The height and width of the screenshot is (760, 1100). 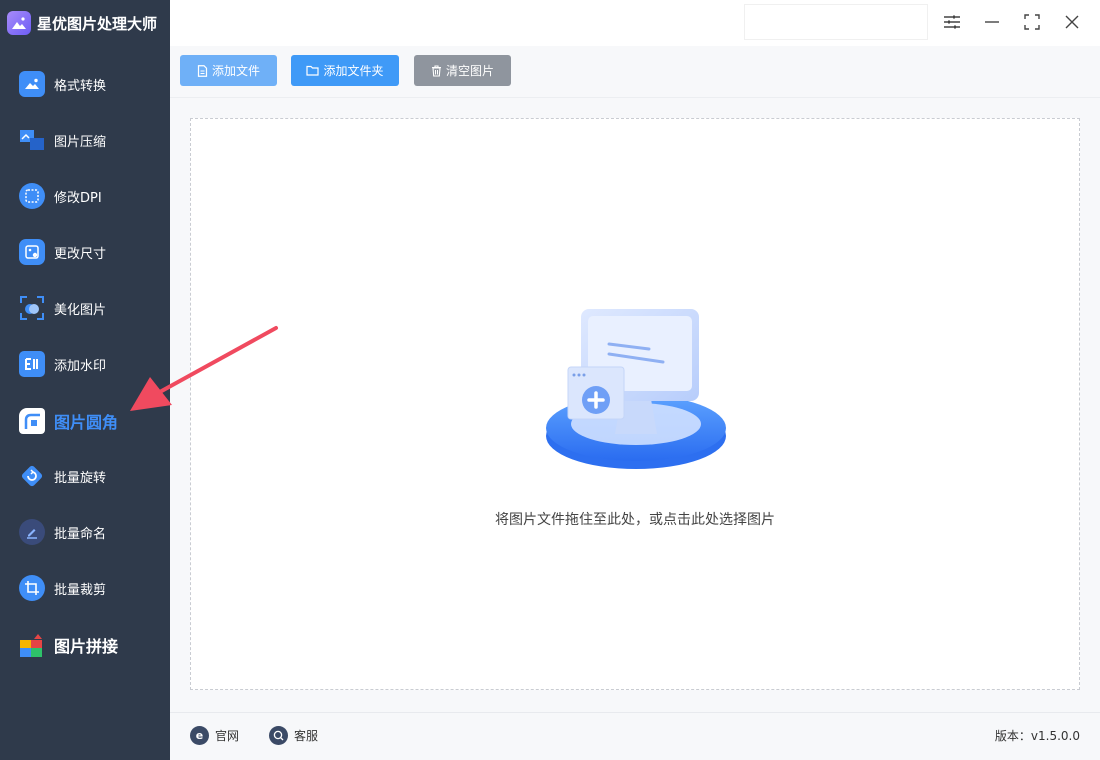 What do you see at coordinates (635, 520) in the screenshot?
I see `dropzone-hint: 将图片文件拖住至此处，或点击此处选择图片` at bounding box center [635, 520].